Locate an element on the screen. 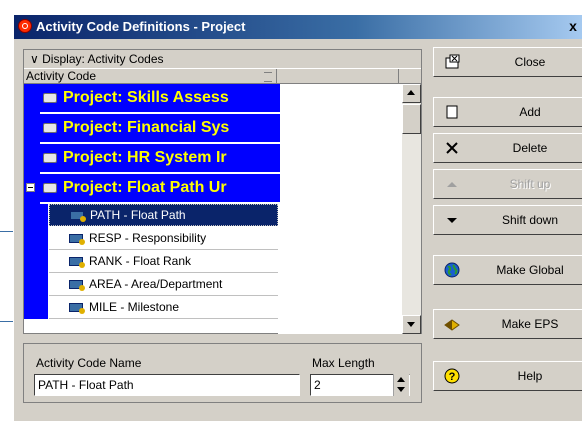  eps-diamond-icon is located at coordinates (452, 324).